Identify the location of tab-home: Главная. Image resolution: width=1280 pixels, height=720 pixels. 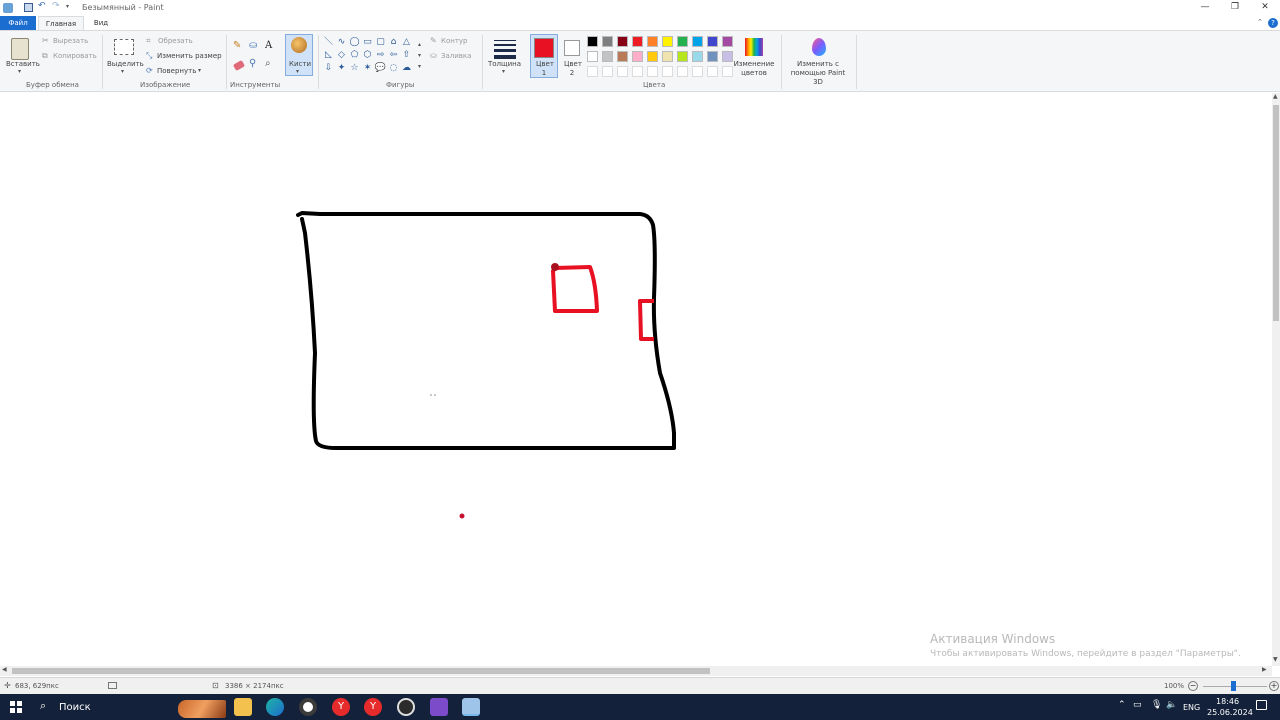
(61, 23).